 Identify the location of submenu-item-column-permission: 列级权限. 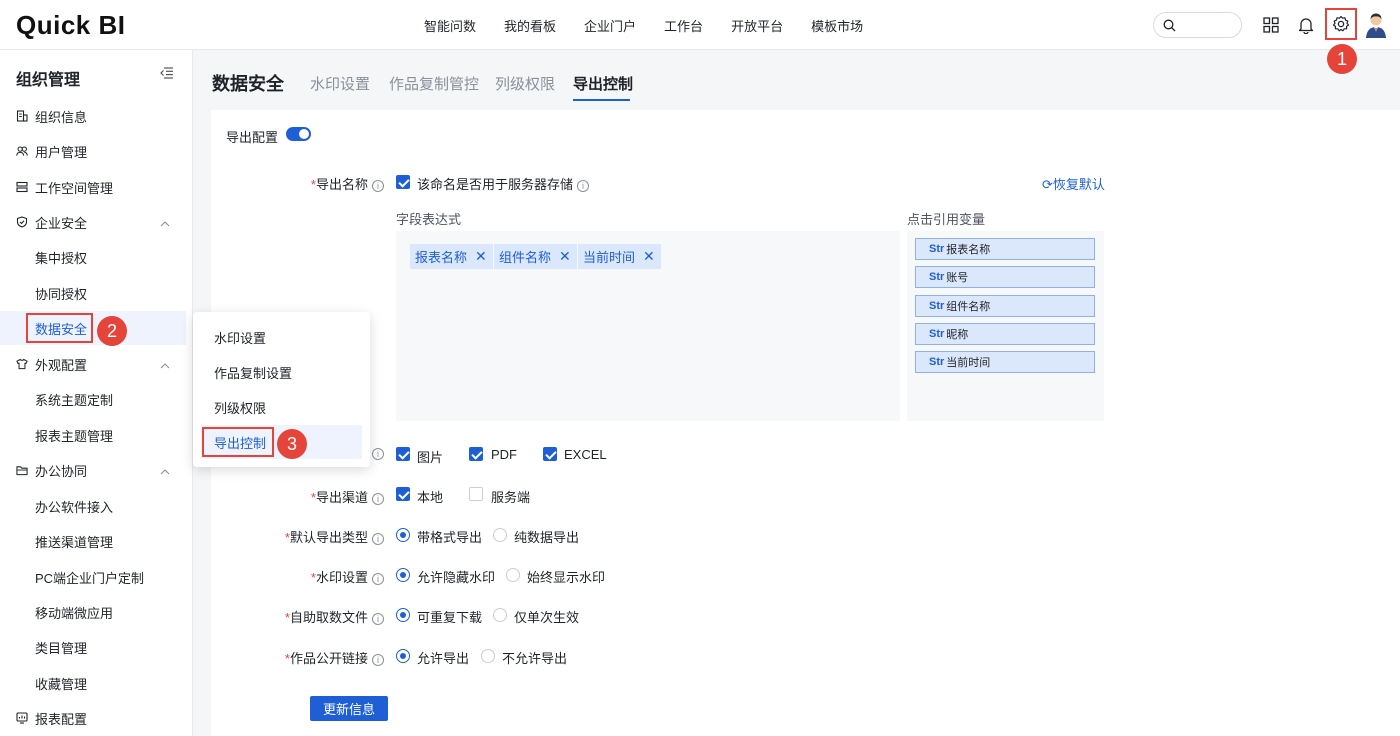
(281, 407).